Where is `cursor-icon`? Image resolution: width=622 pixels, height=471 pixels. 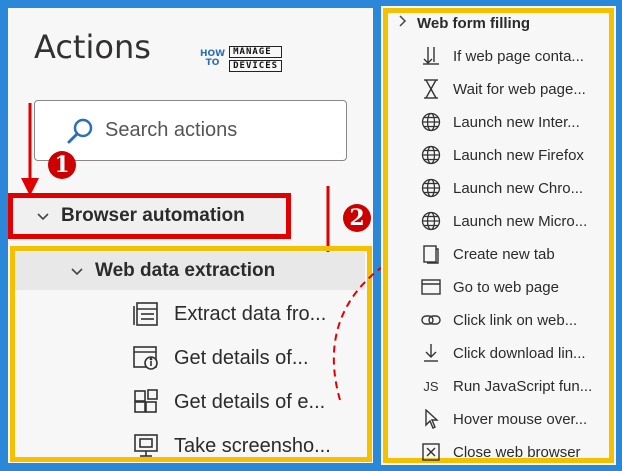 cursor-icon is located at coordinates (431, 419).